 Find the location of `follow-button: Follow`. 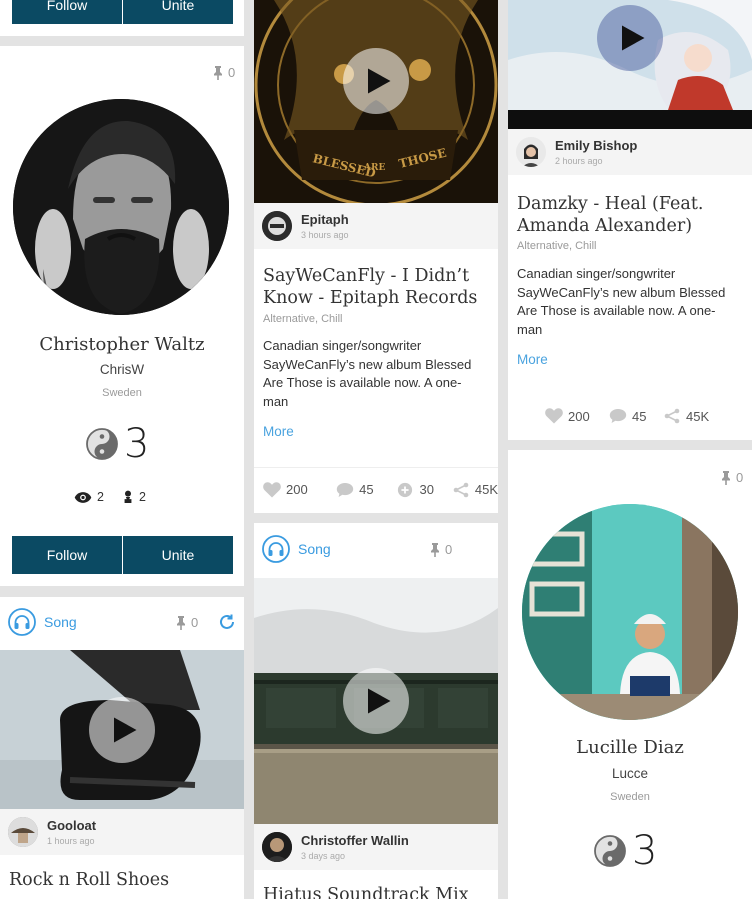

follow-button: Follow is located at coordinates (67, 555).